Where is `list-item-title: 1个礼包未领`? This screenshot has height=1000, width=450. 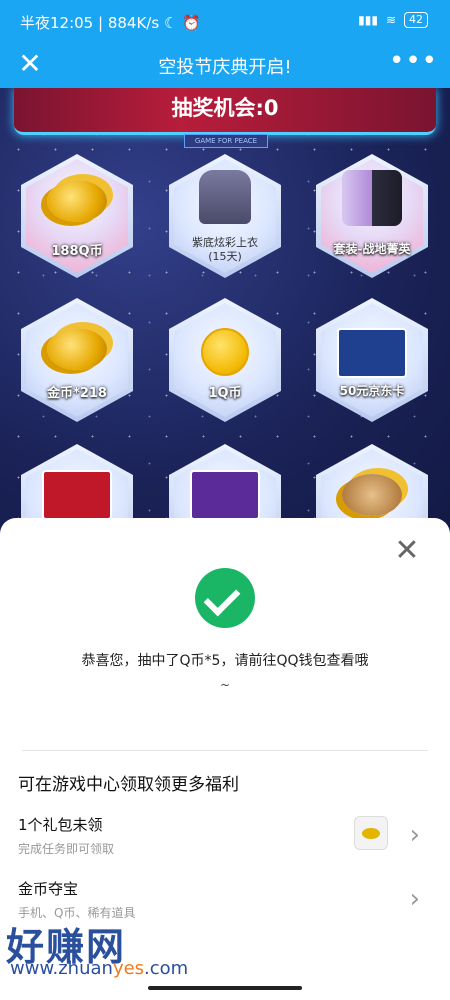 list-item-title: 1个礼包未领 is located at coordinates (60, 825).